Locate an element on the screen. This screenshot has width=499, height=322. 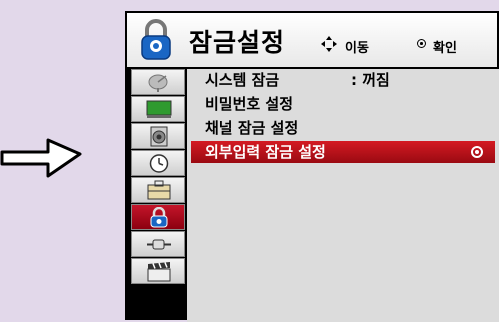
speaker-icon is located at coordinates (159, 136).